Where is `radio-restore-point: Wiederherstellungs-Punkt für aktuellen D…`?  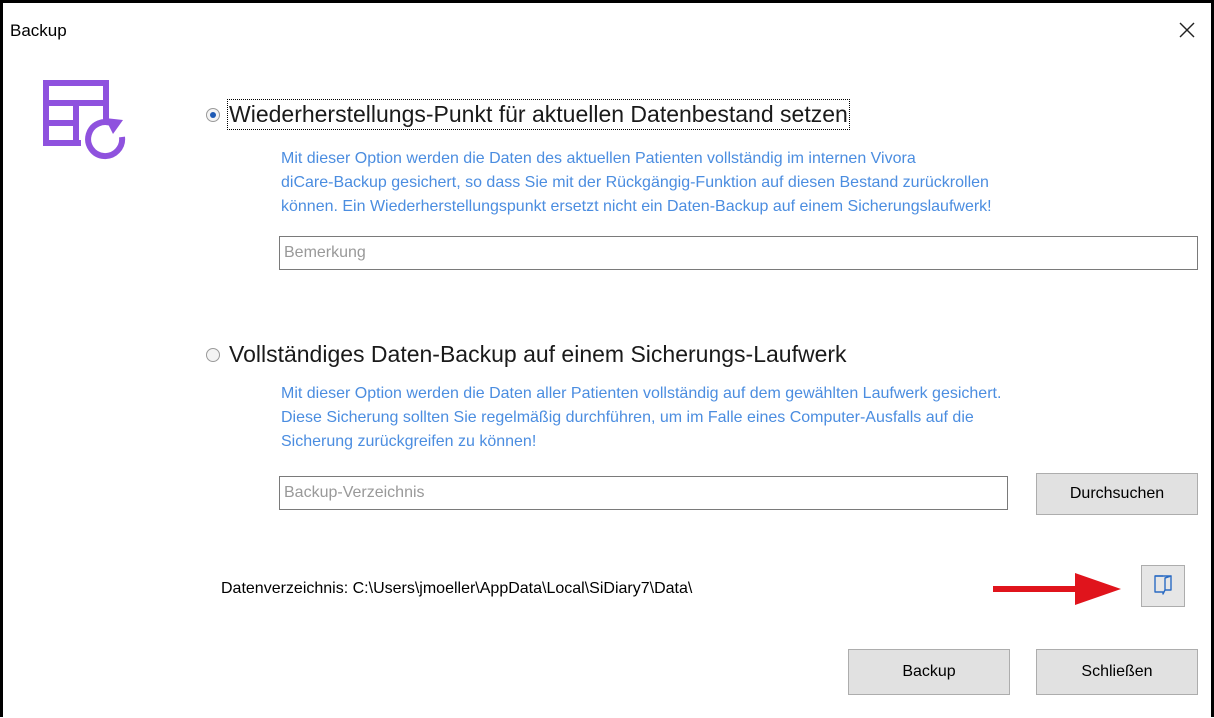 radio-restore-point: Wiederherstellungs-Punkt für aktuellen D… is located at coordinates (528, 114).